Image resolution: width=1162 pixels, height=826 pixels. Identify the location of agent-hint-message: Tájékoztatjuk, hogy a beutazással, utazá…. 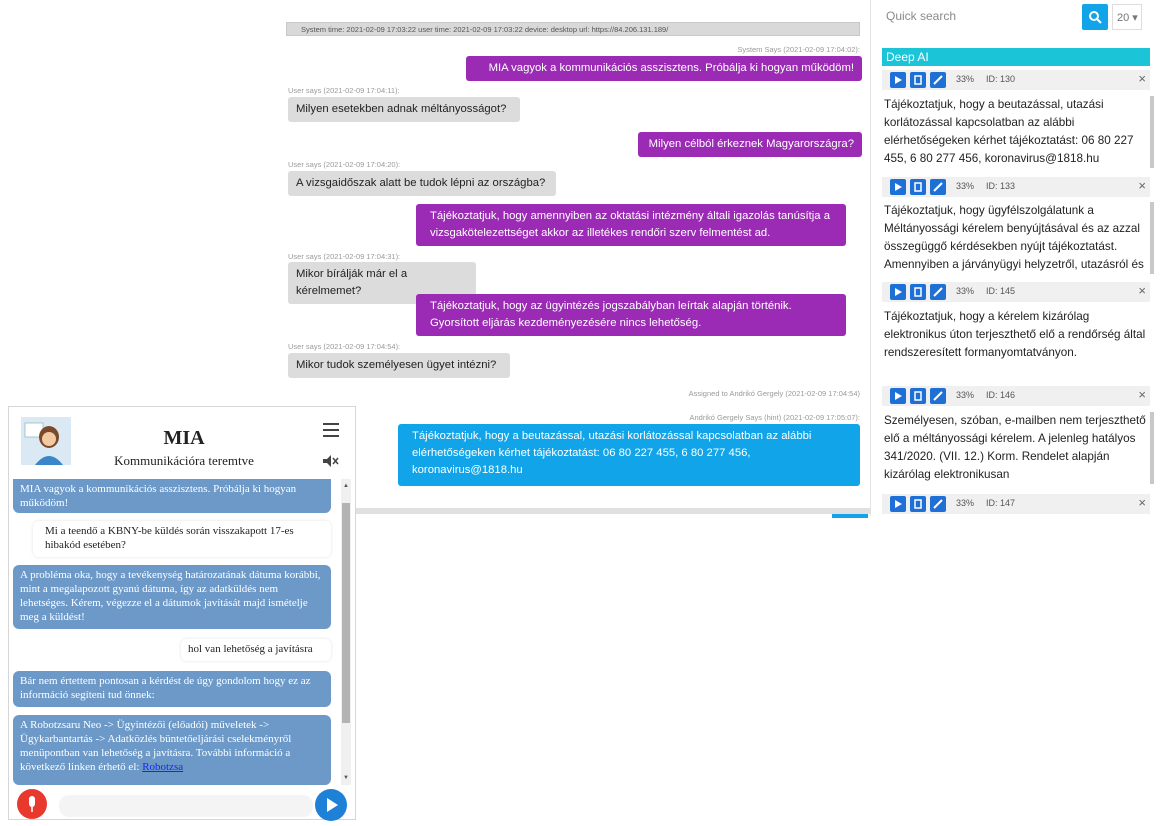
(629, 455).